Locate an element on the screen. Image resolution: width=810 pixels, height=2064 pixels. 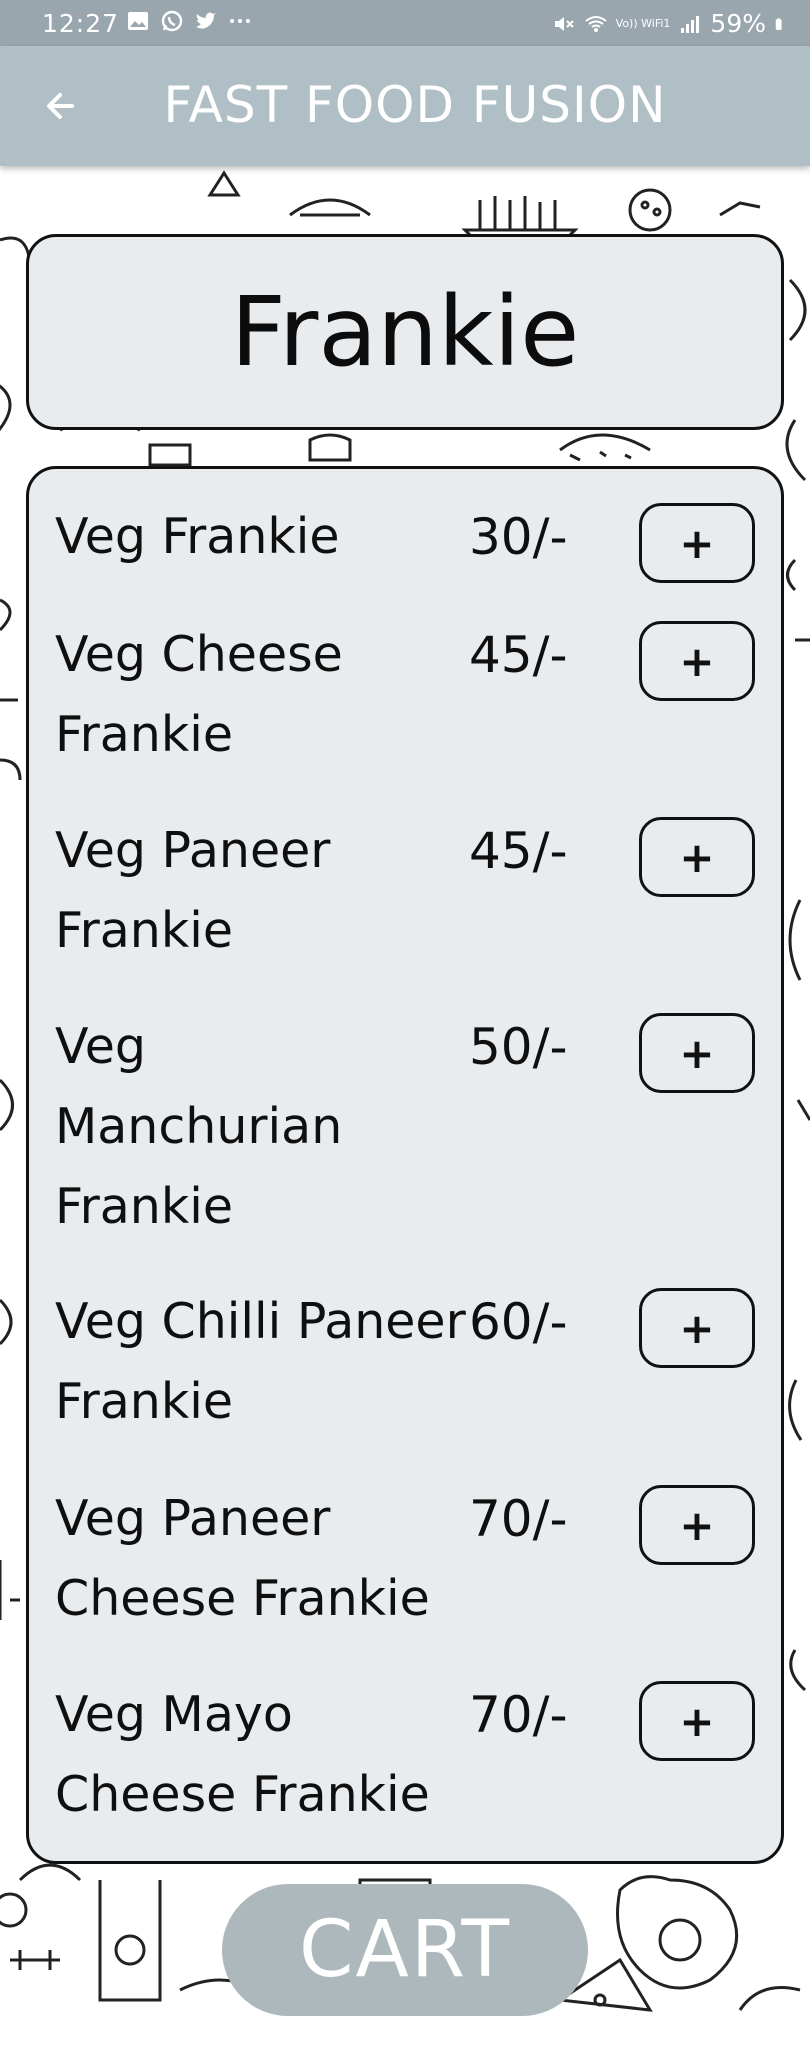
item-name: Veg Chilli Paneer Frankie is located at coordinates (260, 1361).